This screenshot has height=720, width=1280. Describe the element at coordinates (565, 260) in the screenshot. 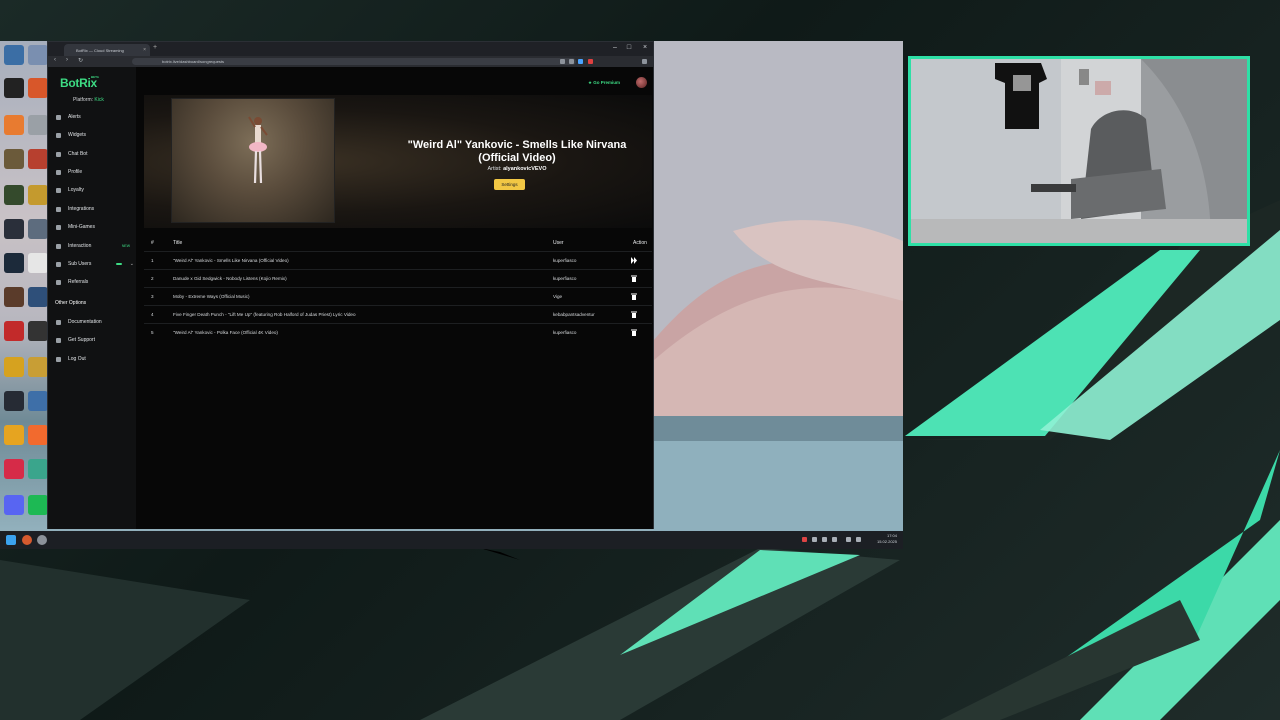

I see `row-user: kuperfiasco` at that location.